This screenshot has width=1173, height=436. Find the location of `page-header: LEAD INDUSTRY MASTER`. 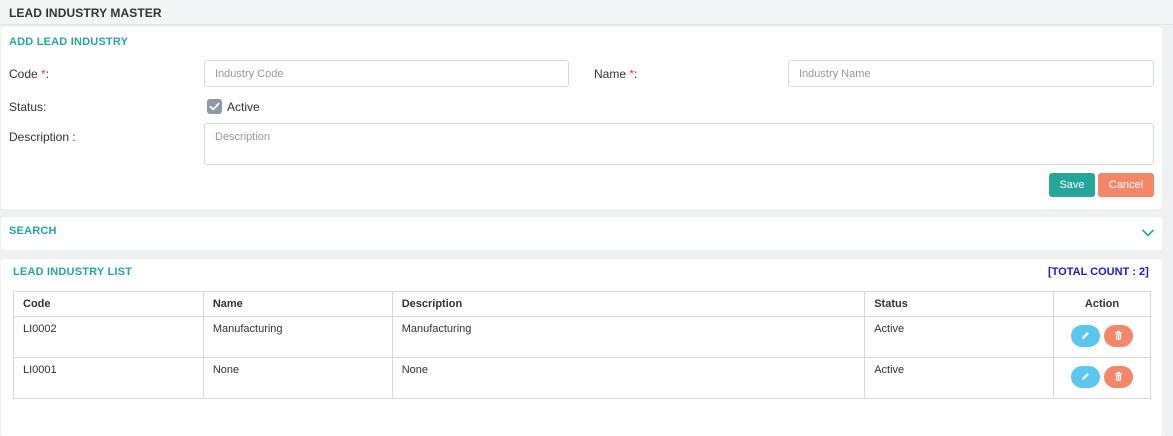

page-header: LEAD INDUSTRY MASTER is located at coordinates (586, 12).